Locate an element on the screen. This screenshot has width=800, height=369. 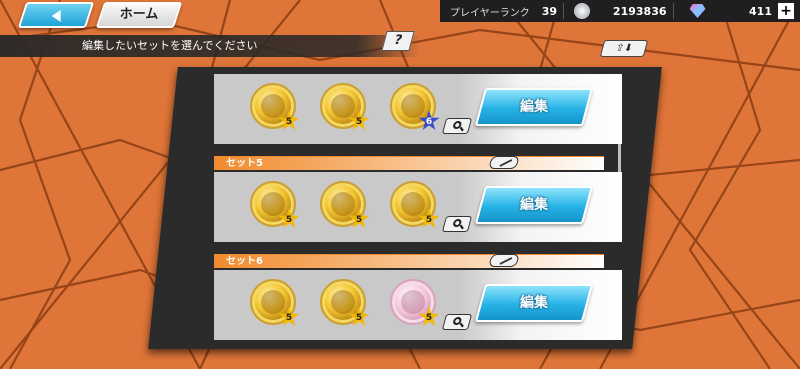
home-button: ホーム is located at coordinates (139, 15).